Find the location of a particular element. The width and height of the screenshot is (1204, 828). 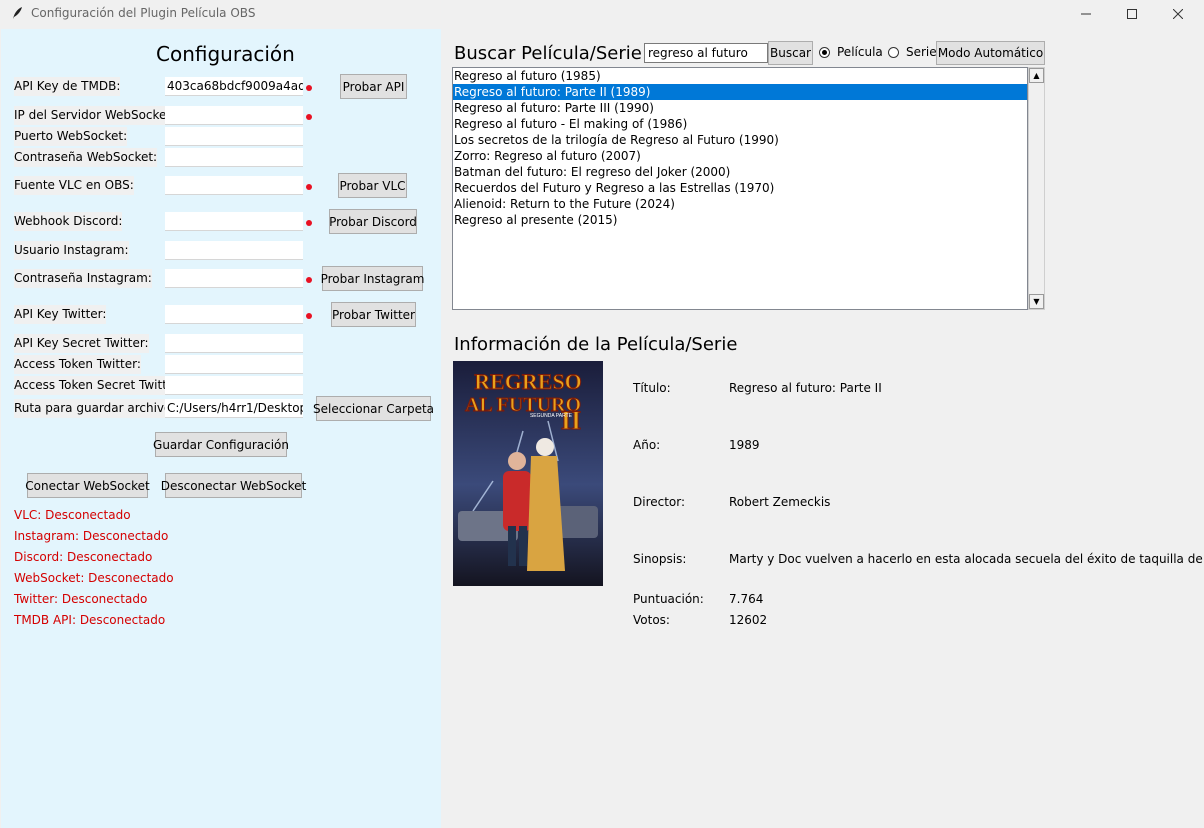

info-year-value: 1989 is located at coordinates (744, 445).